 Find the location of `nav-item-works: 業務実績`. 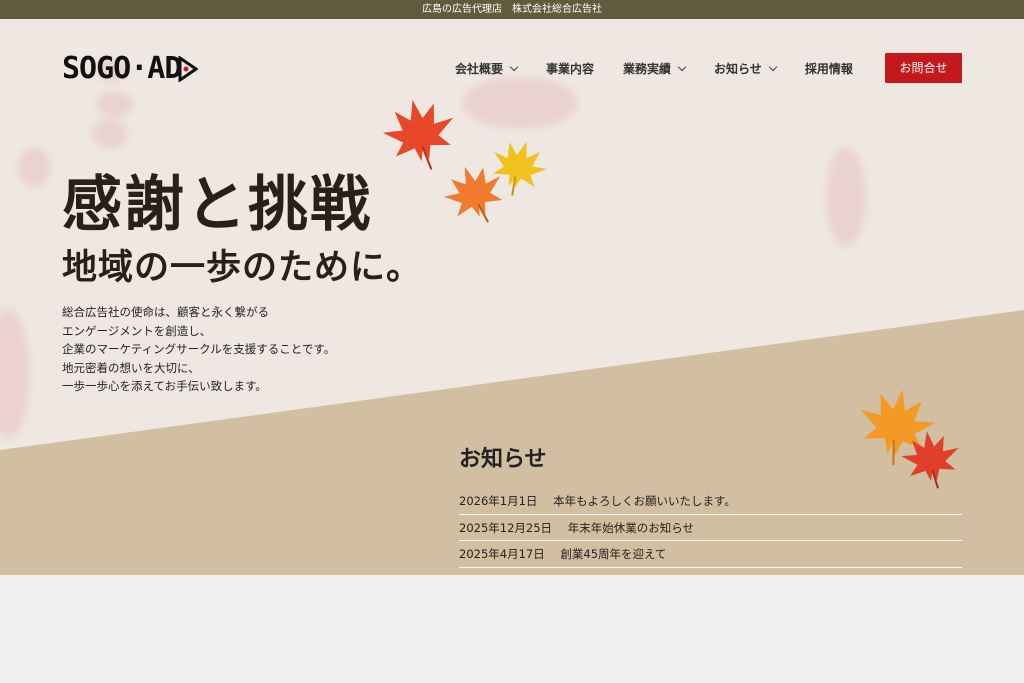

nav-item-works: 業務実績 is located at coordinates (655, 69).